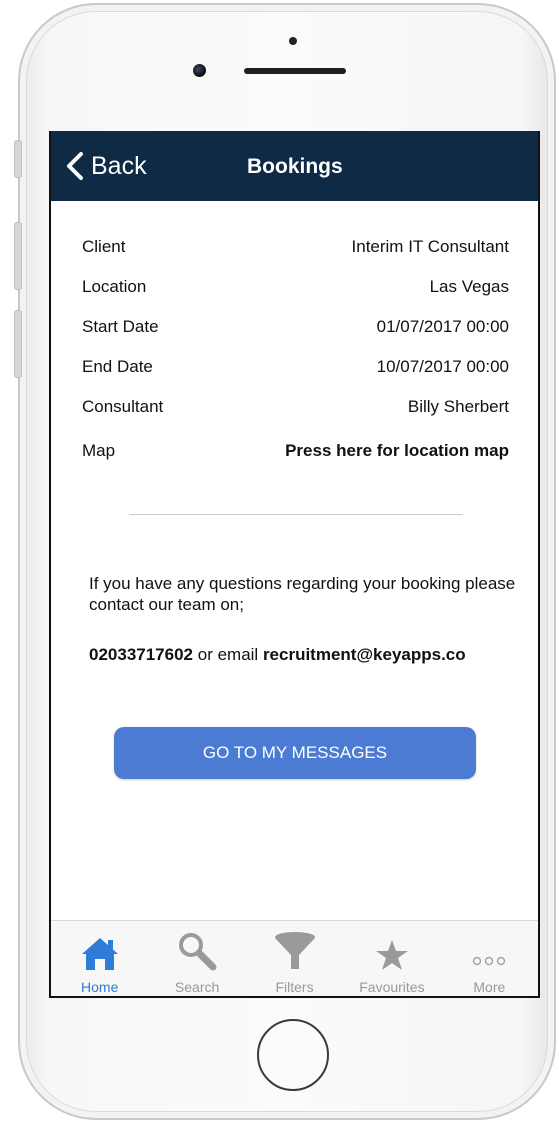  What do you see at coordinates (489, 961) in the screenshot?
I see `more-dots-icon` at bounding box center [489, 961].